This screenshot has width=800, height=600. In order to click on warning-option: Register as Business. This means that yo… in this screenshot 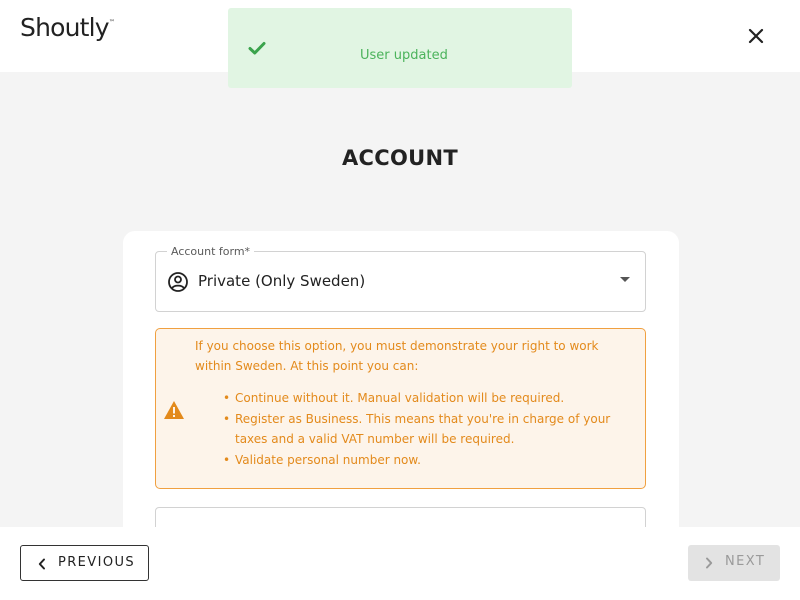, I will do `click(431, 429)`.